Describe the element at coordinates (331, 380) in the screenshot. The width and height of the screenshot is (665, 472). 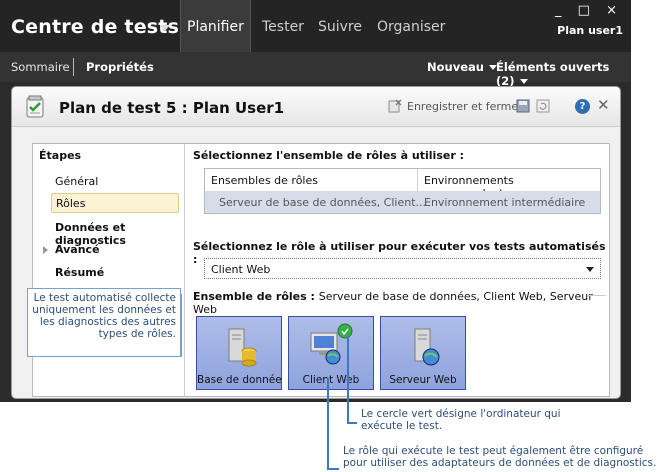
I see `role-tile-label: Client Web` at that location.